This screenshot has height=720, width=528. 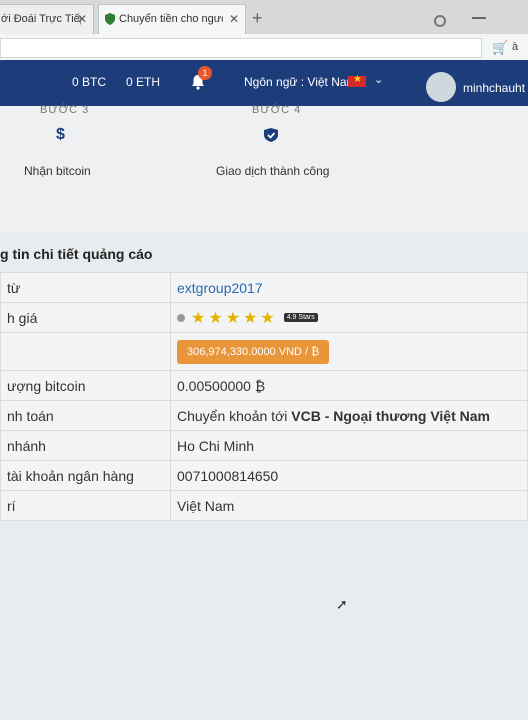 I want to click on price-value: 306,974,330.0000 VND / ₿, so click(x=349, y=351).